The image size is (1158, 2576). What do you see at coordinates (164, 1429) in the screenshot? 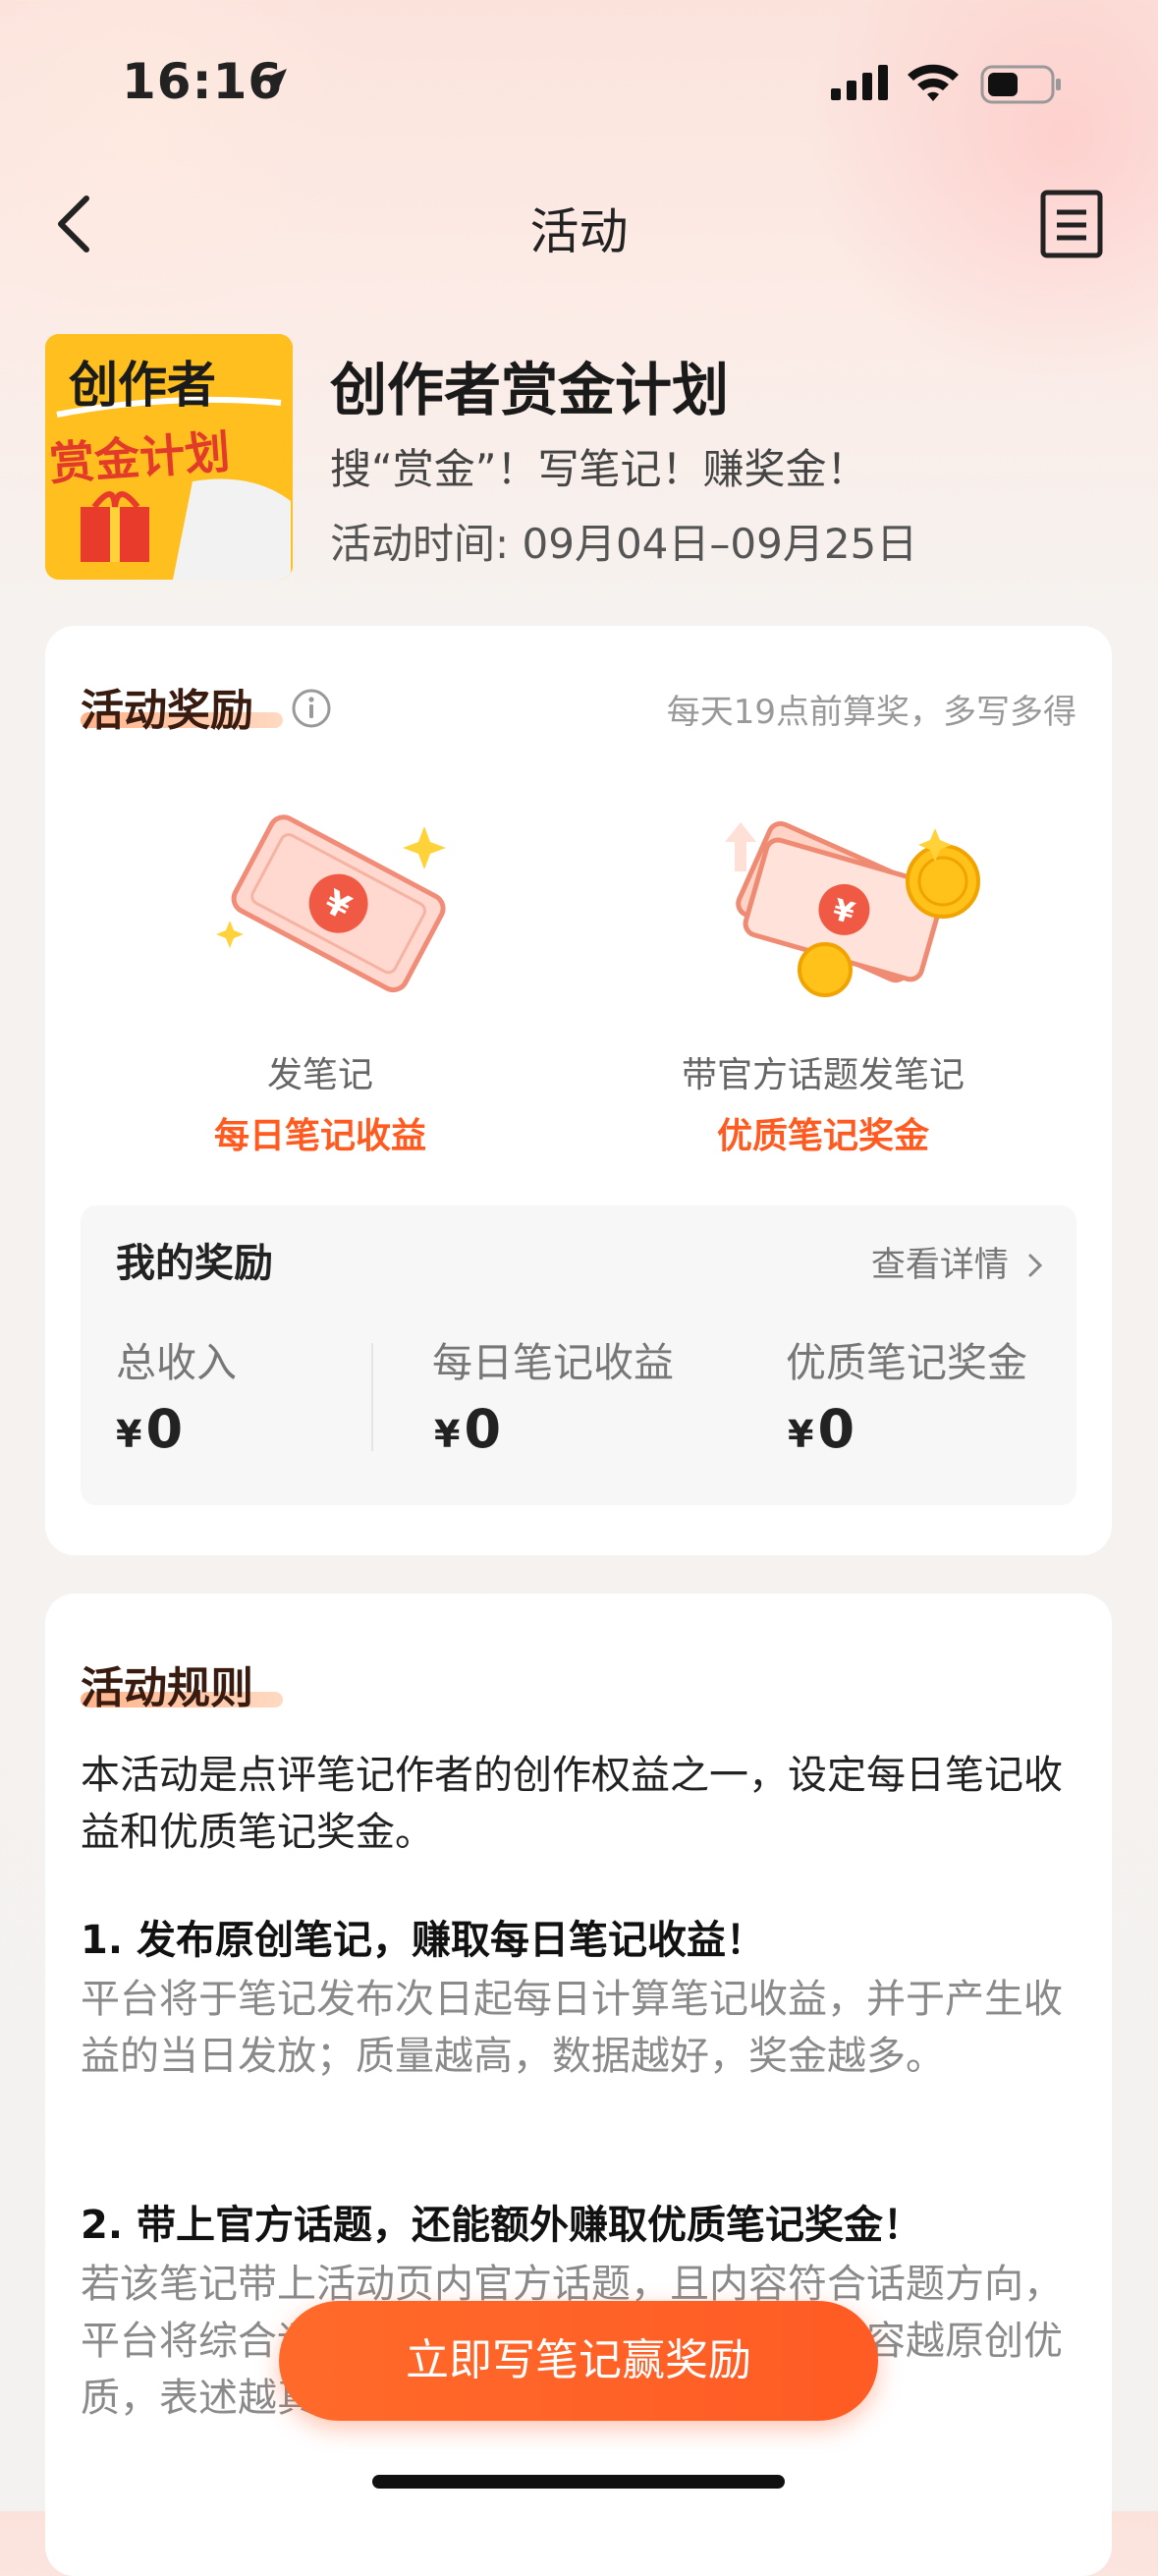
I see `stat-total-amount: 0` at bounding box center [164, 1429].